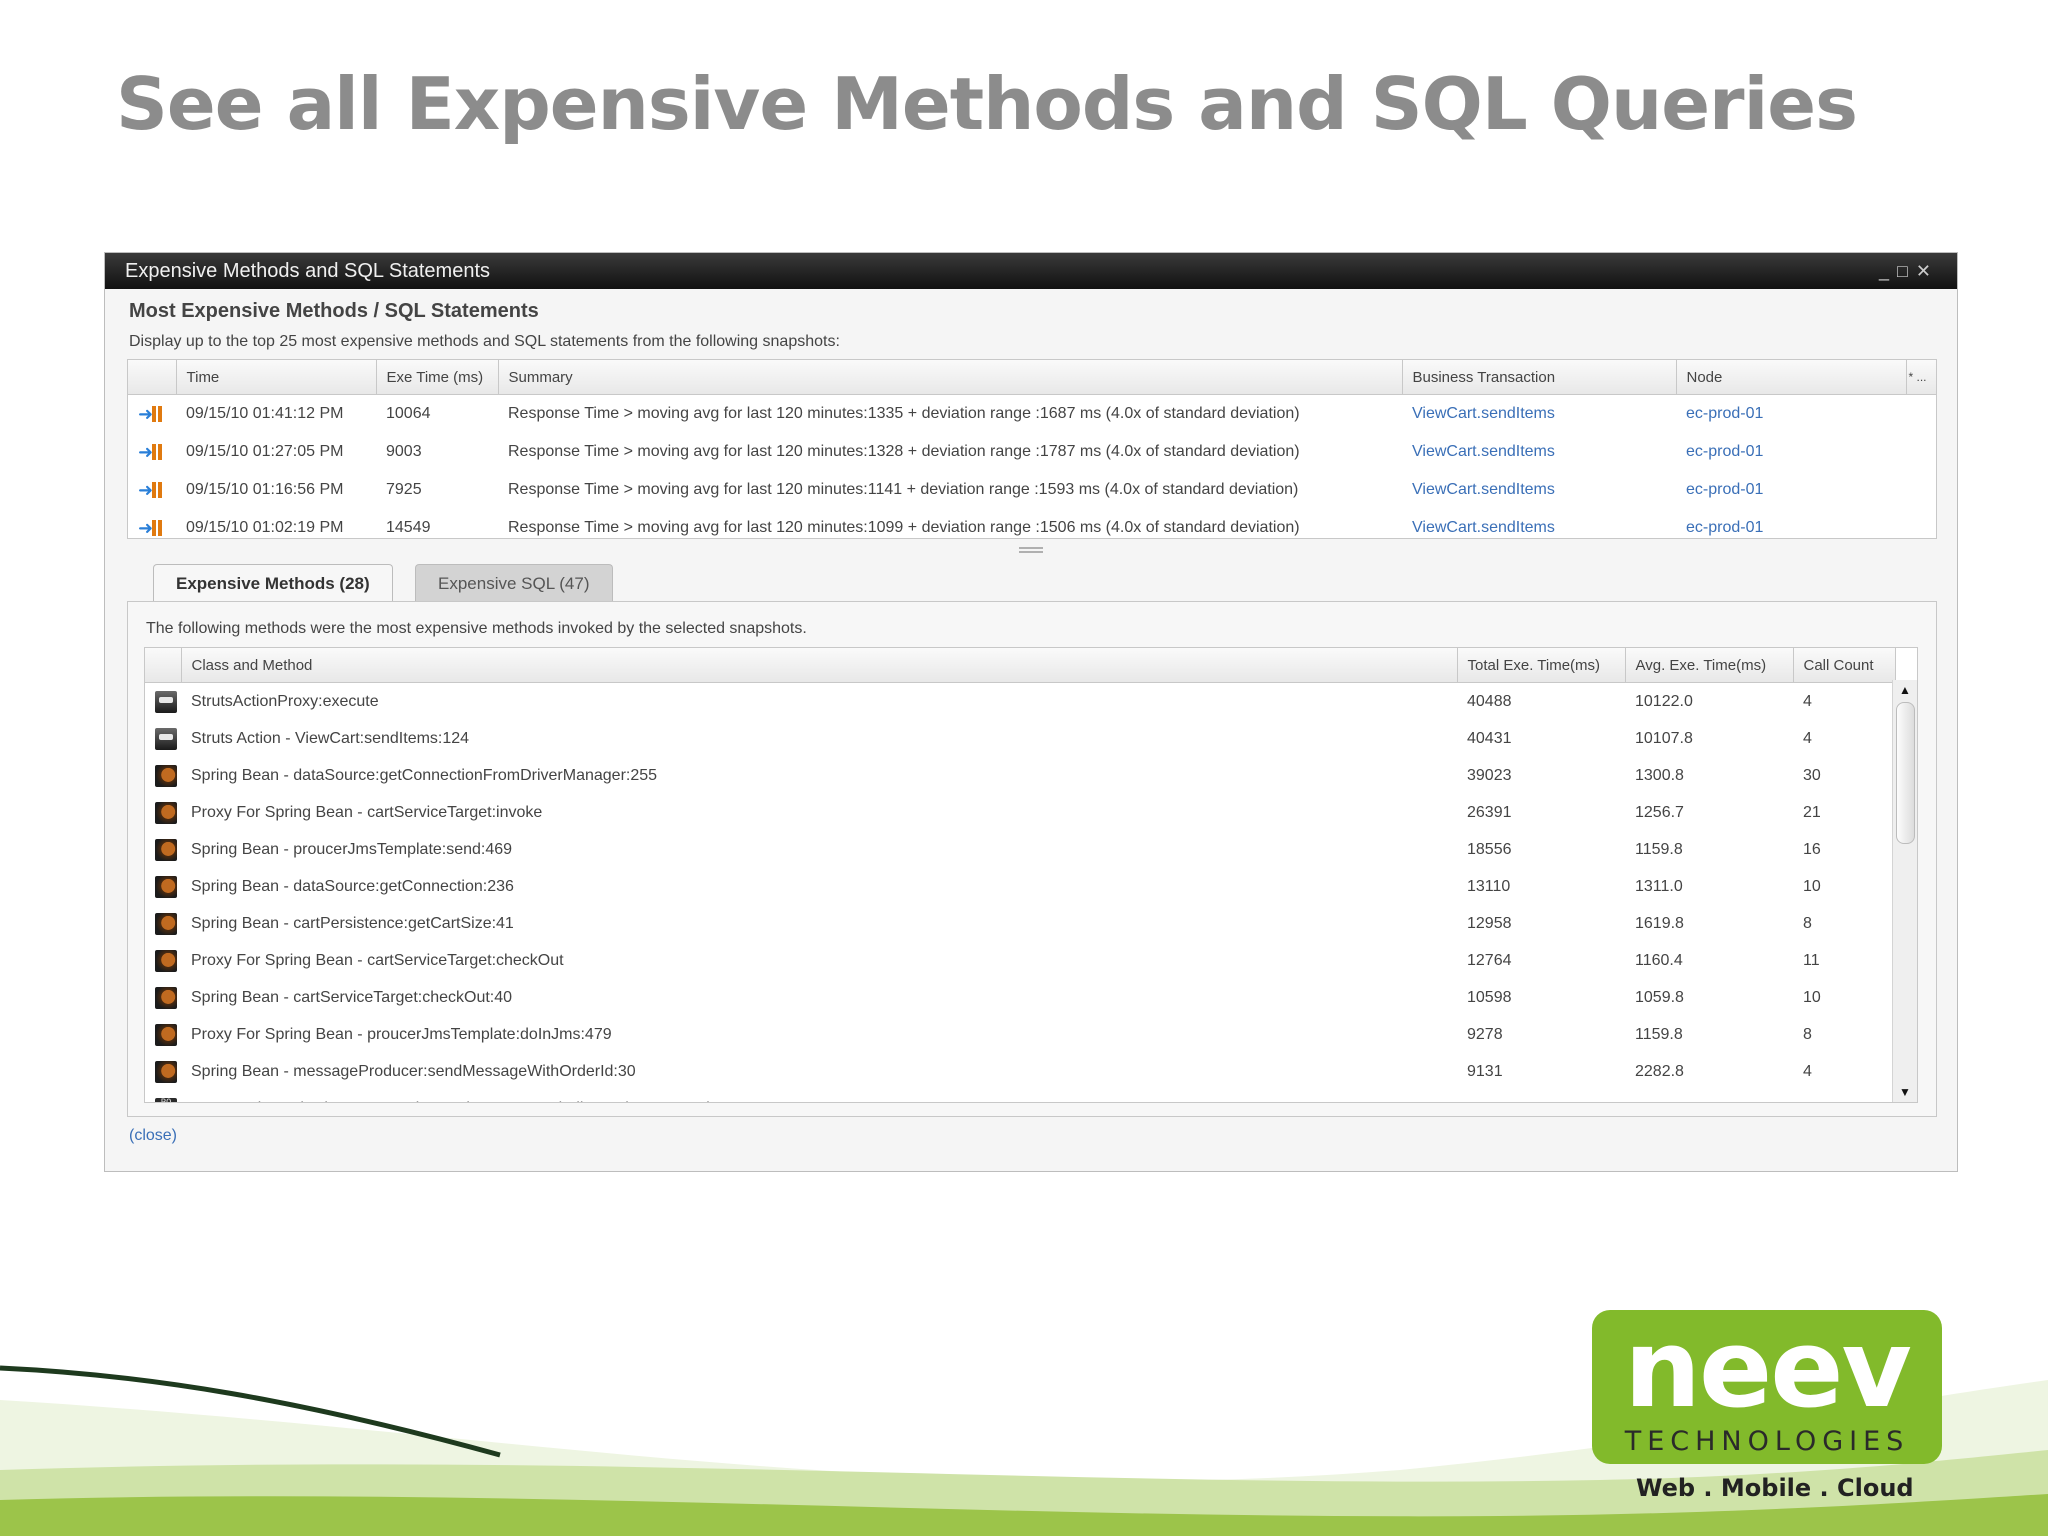 This screenshot has height=1536, width=2048. What do you see at coordinates (1659, 775) in the screenshot?
I see `method-avg-time: 1300.8` at bounding box center [1659, 775].